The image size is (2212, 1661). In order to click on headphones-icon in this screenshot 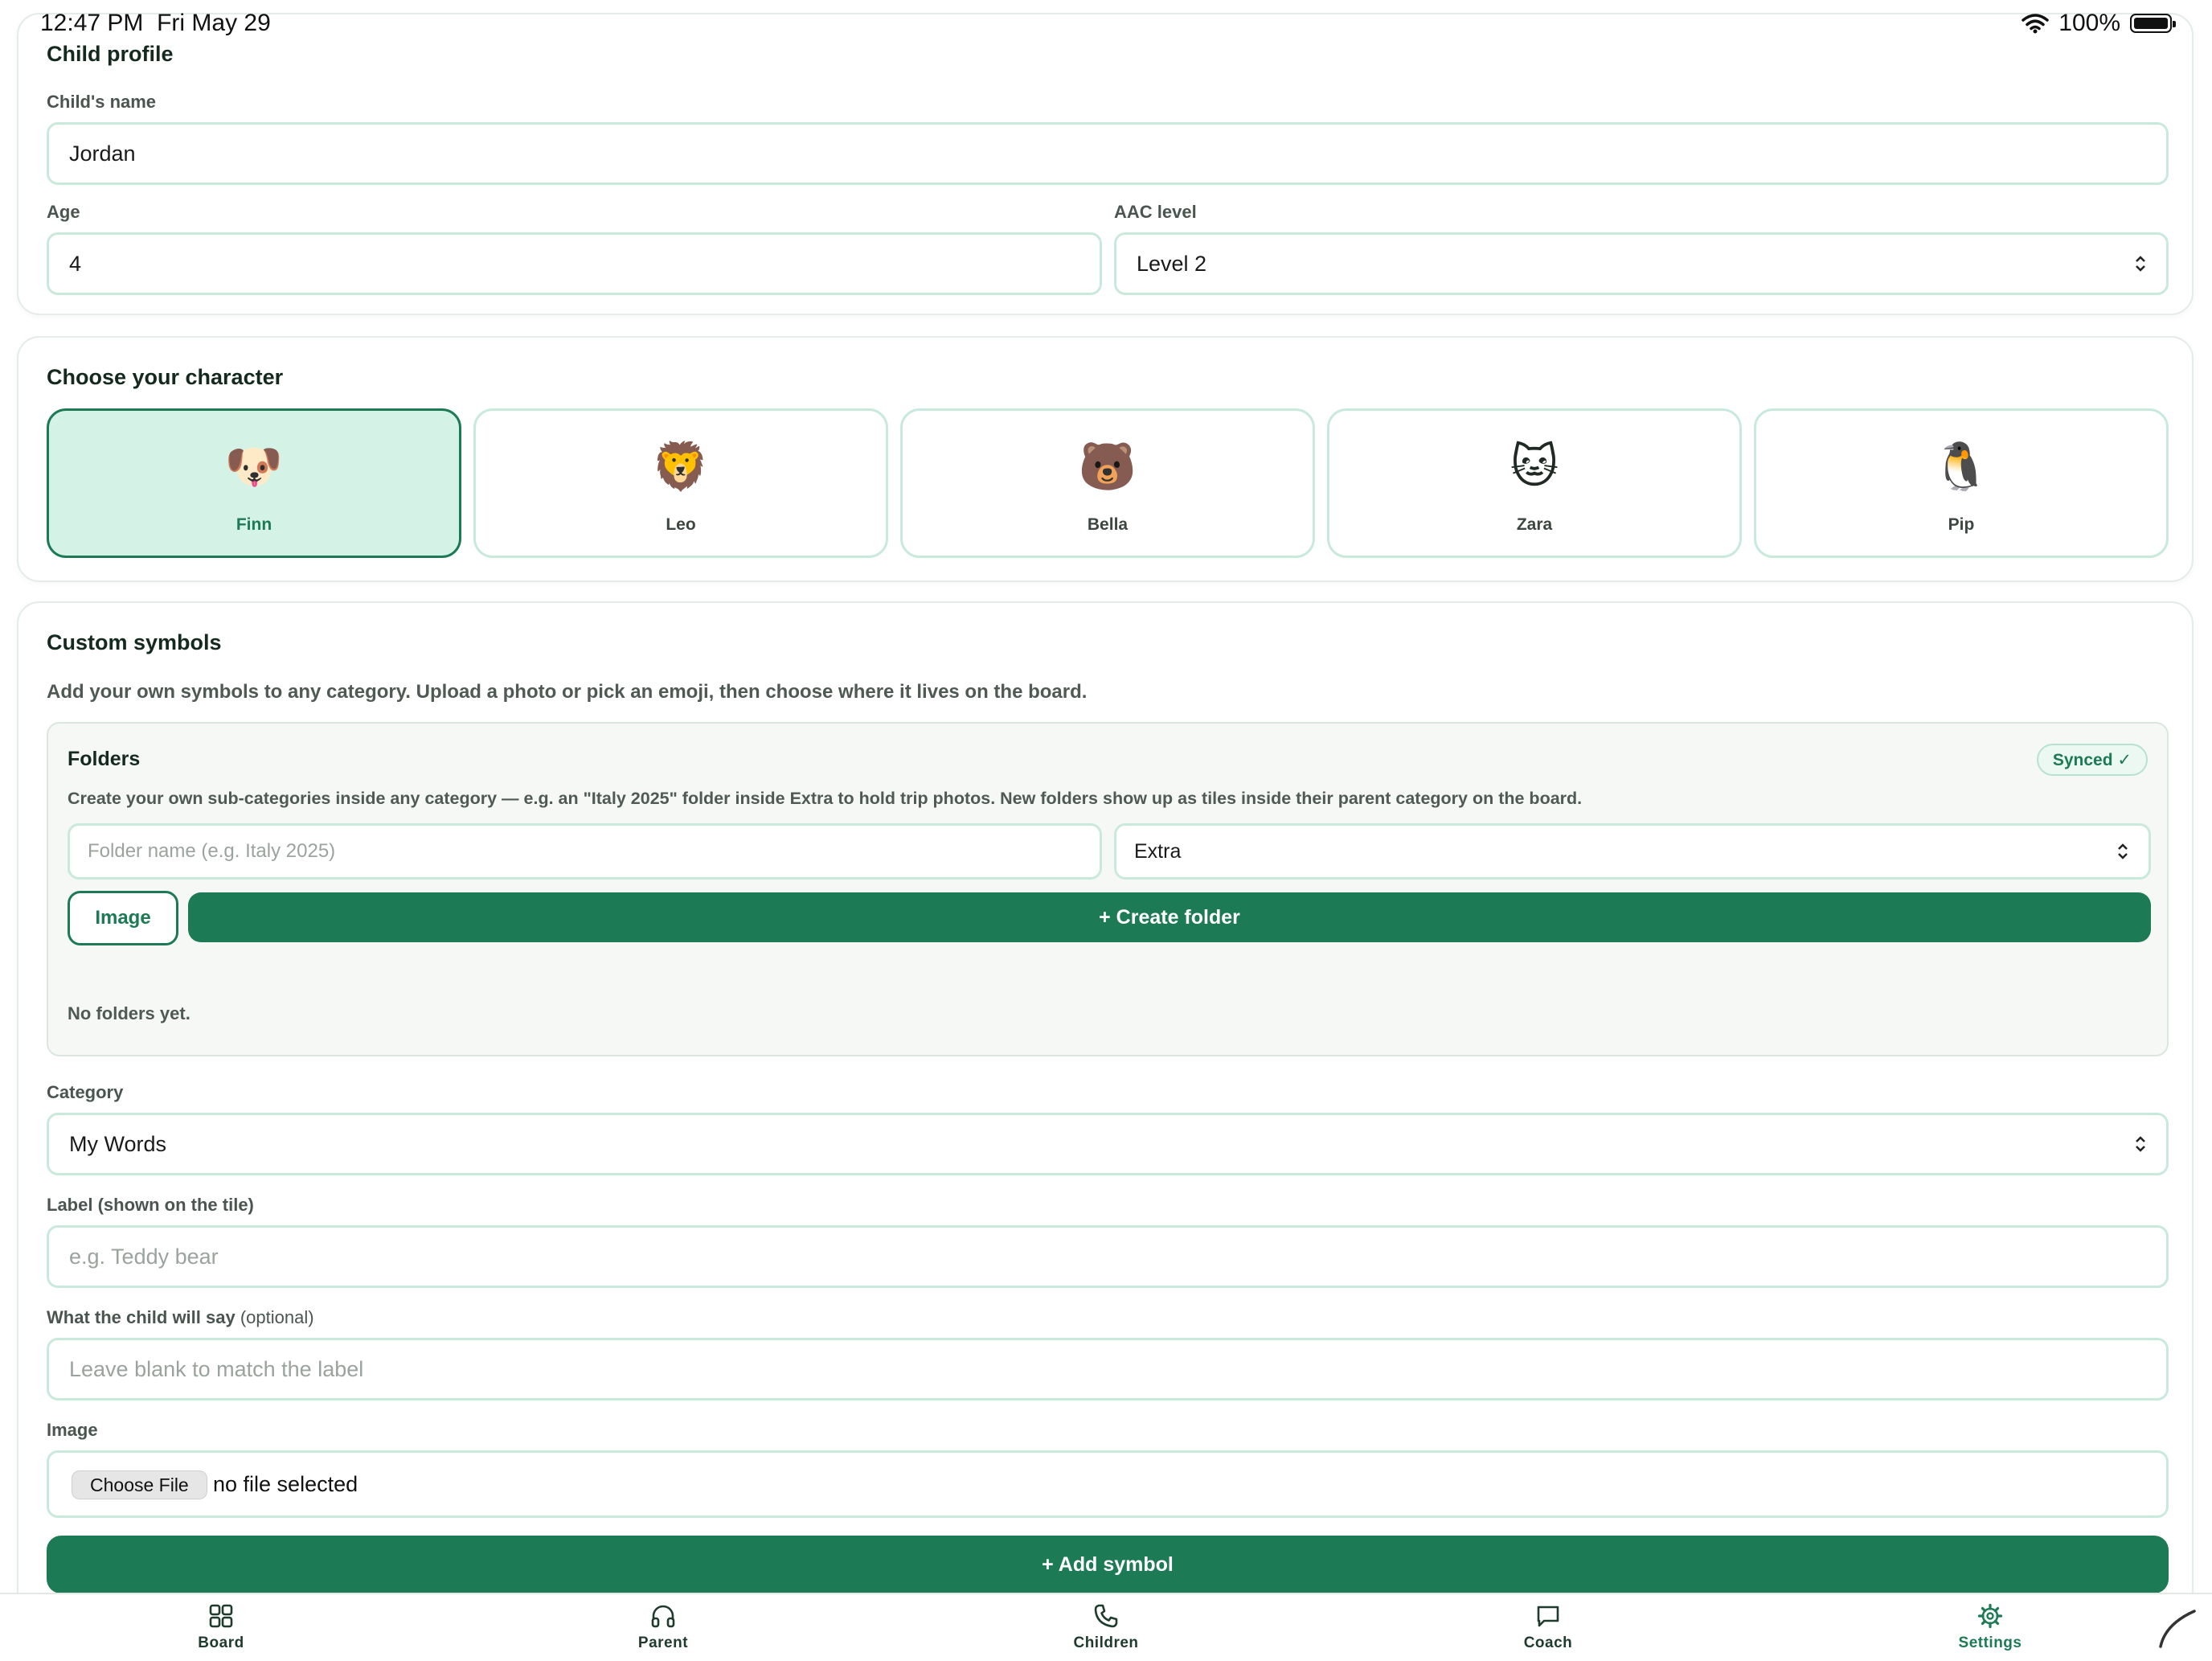, I will do `click(663, 1616)`.